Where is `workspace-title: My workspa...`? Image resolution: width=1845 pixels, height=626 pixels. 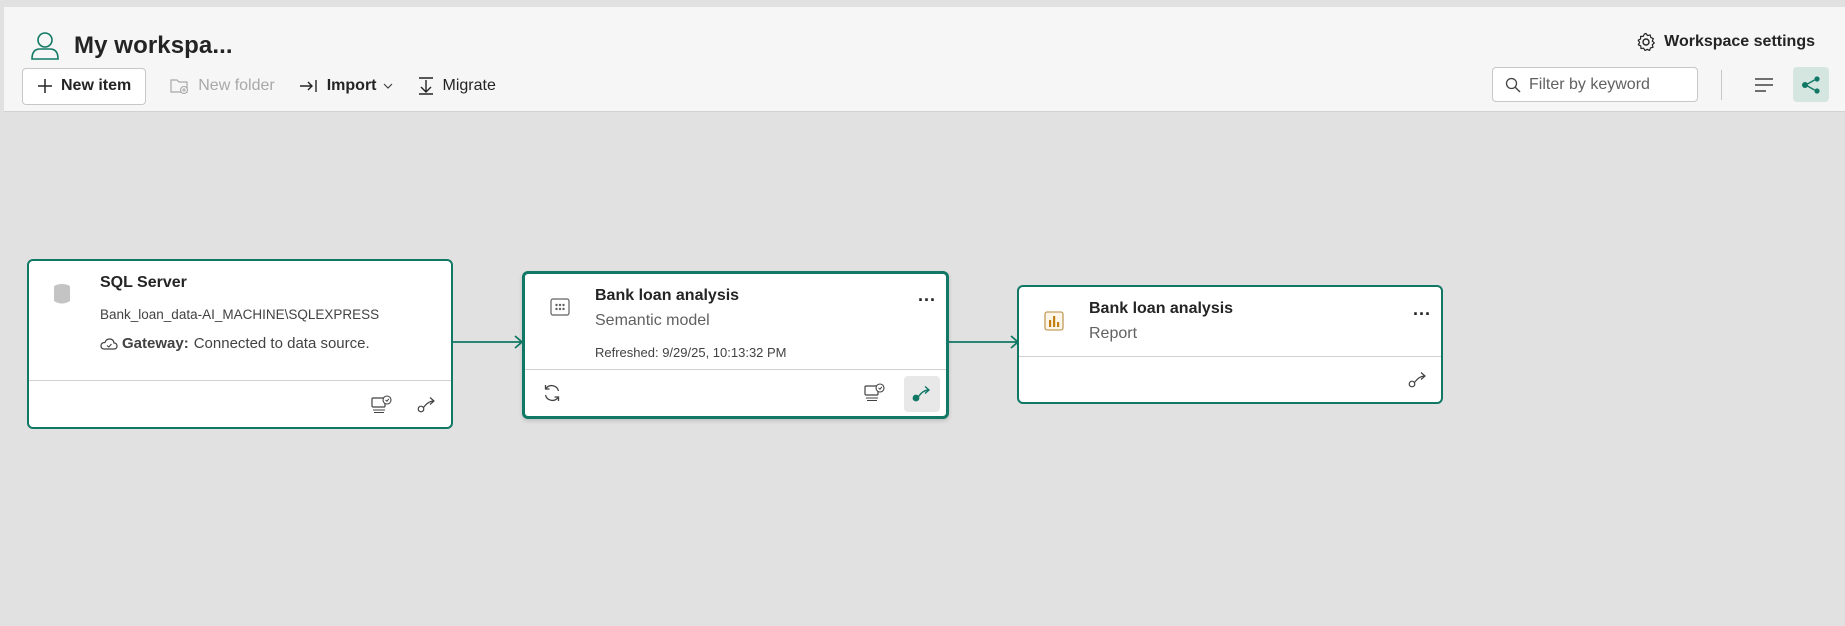
workspace-title: My workspa... is located at coordinates (153, 45).